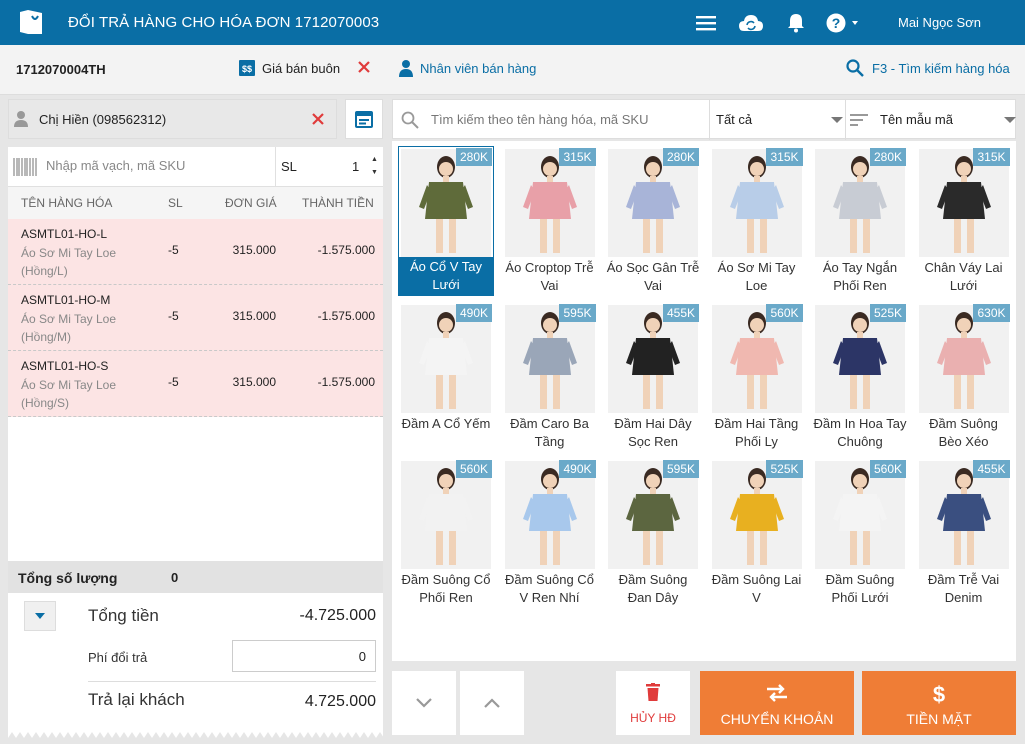 Image resolution: width=1025 pixels, height=744 pixels. Describe the element at coordinates (103, 119) in the screenshot. I see `customer-name: Chị Hiền (098562312)` at that location.